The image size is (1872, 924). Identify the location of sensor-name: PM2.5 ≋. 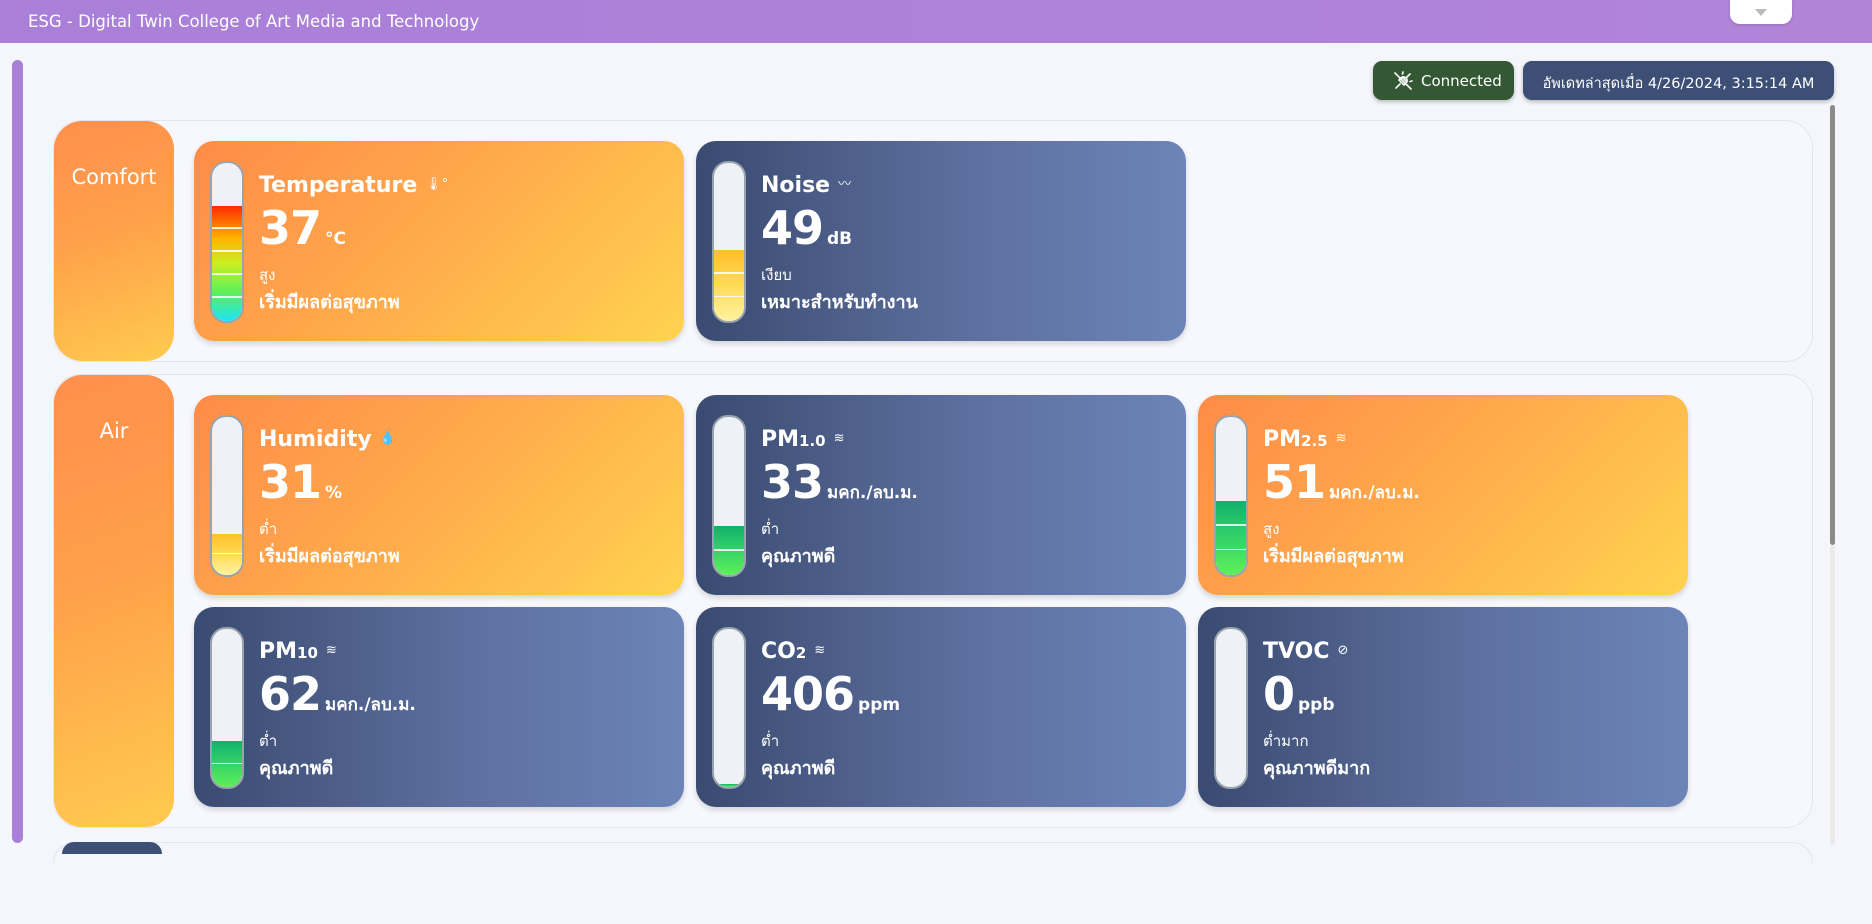
(1305, 439).